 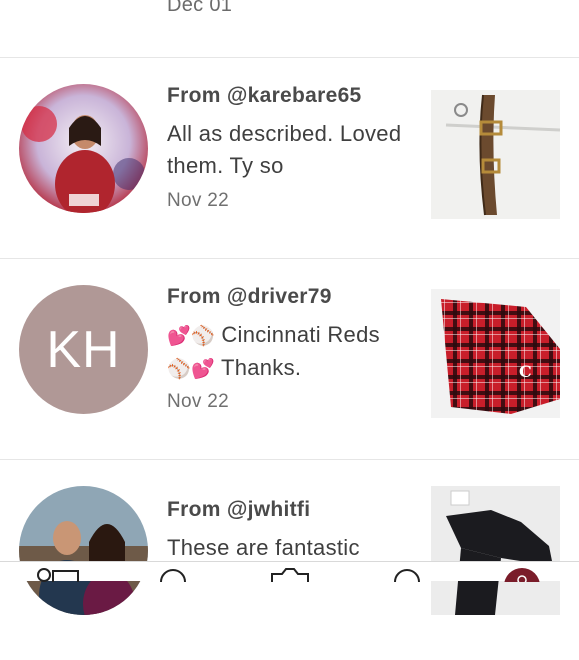 I want to click on avatar-initials: KH, so click(x=83, y=349).